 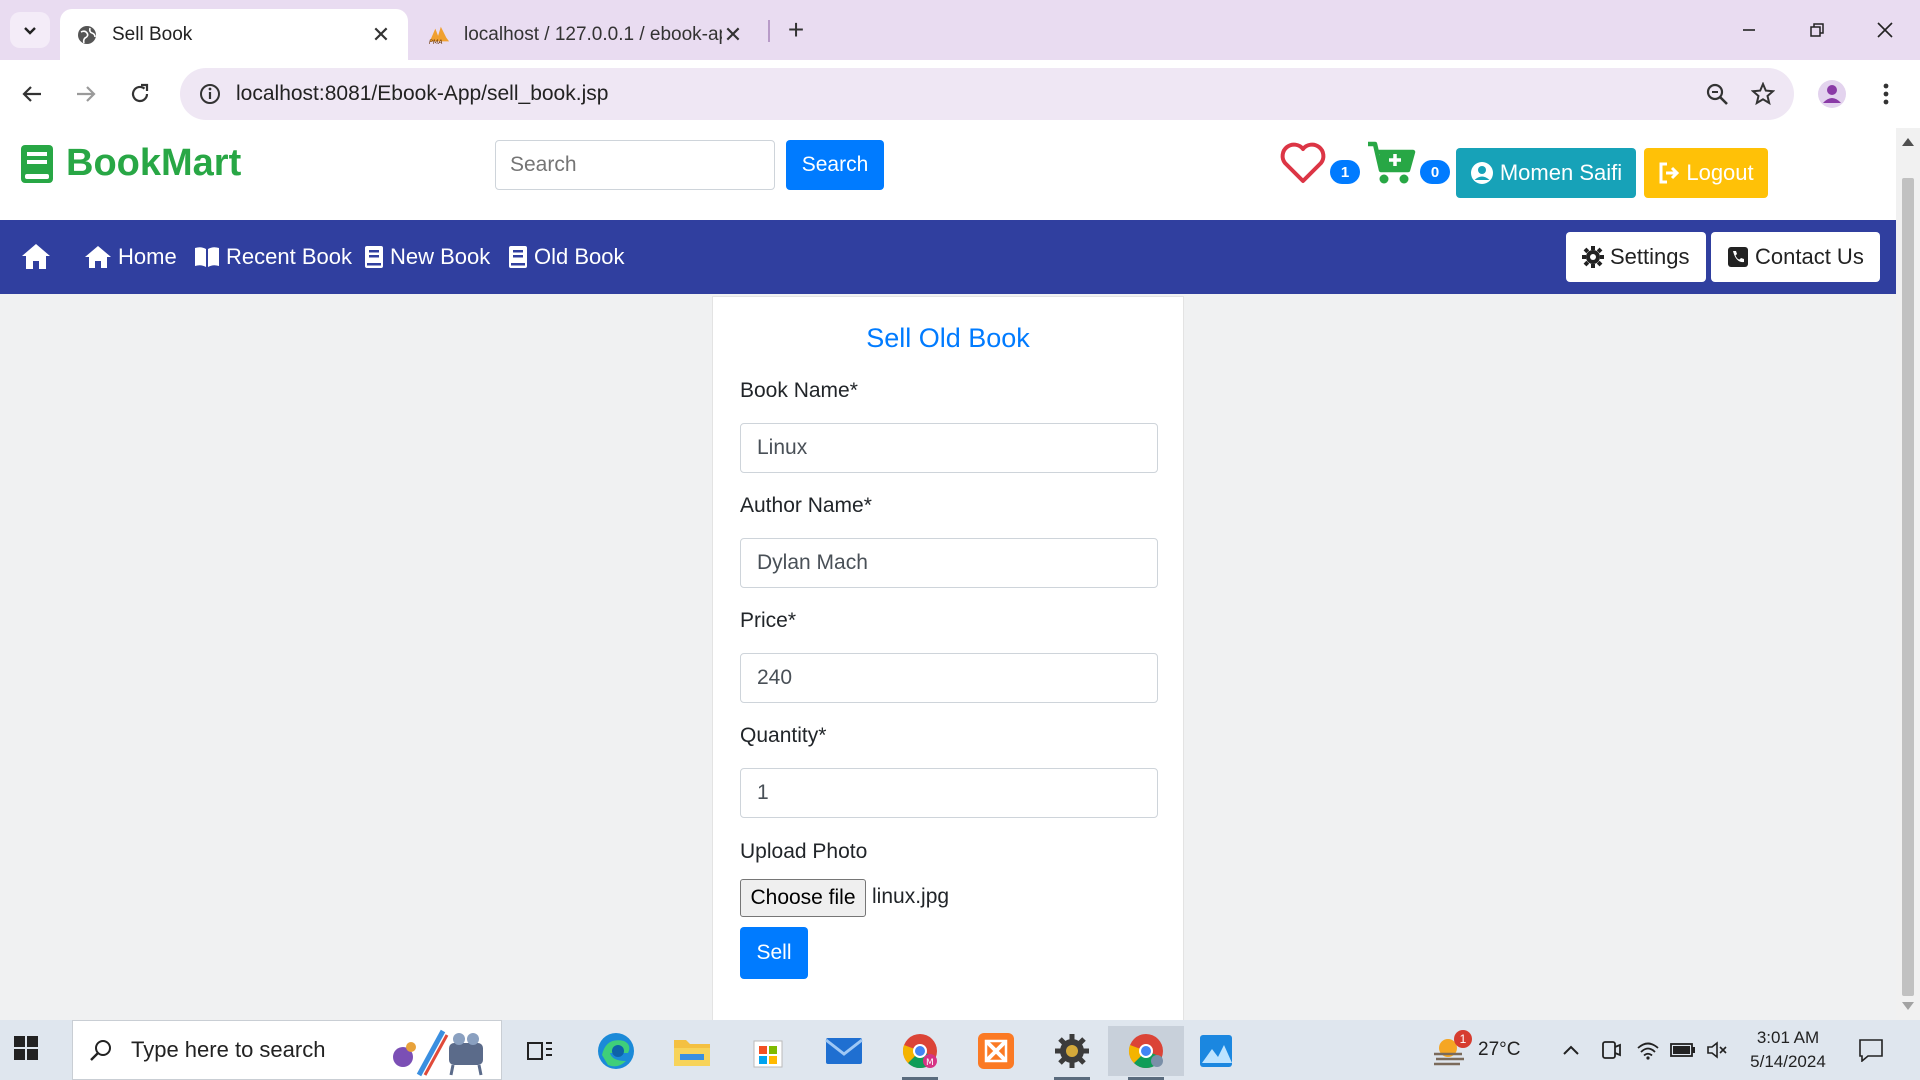 I want to click on nav-recent-book: Recent Book, so click(x=273, y=257).